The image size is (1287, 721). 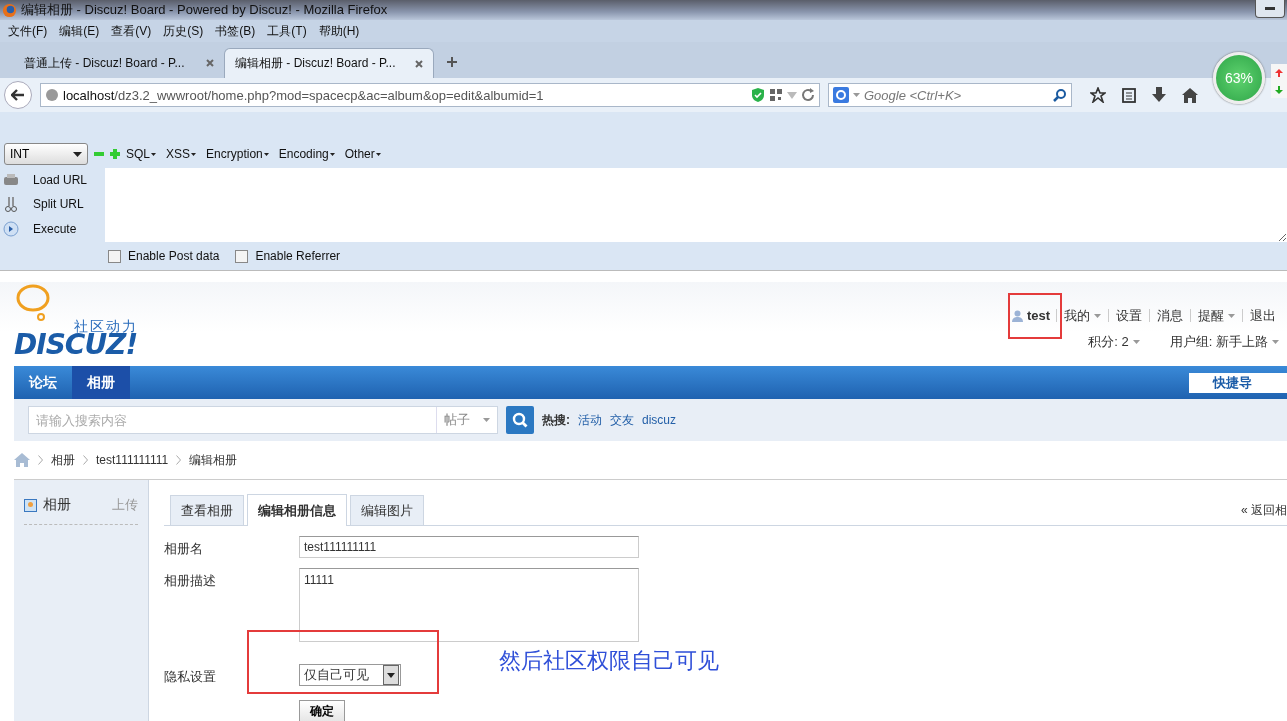 What do you see at coordinates (362, 154) in the screenshot?
I see `hackbar-menu: Other` at bounding box center [362, 154].